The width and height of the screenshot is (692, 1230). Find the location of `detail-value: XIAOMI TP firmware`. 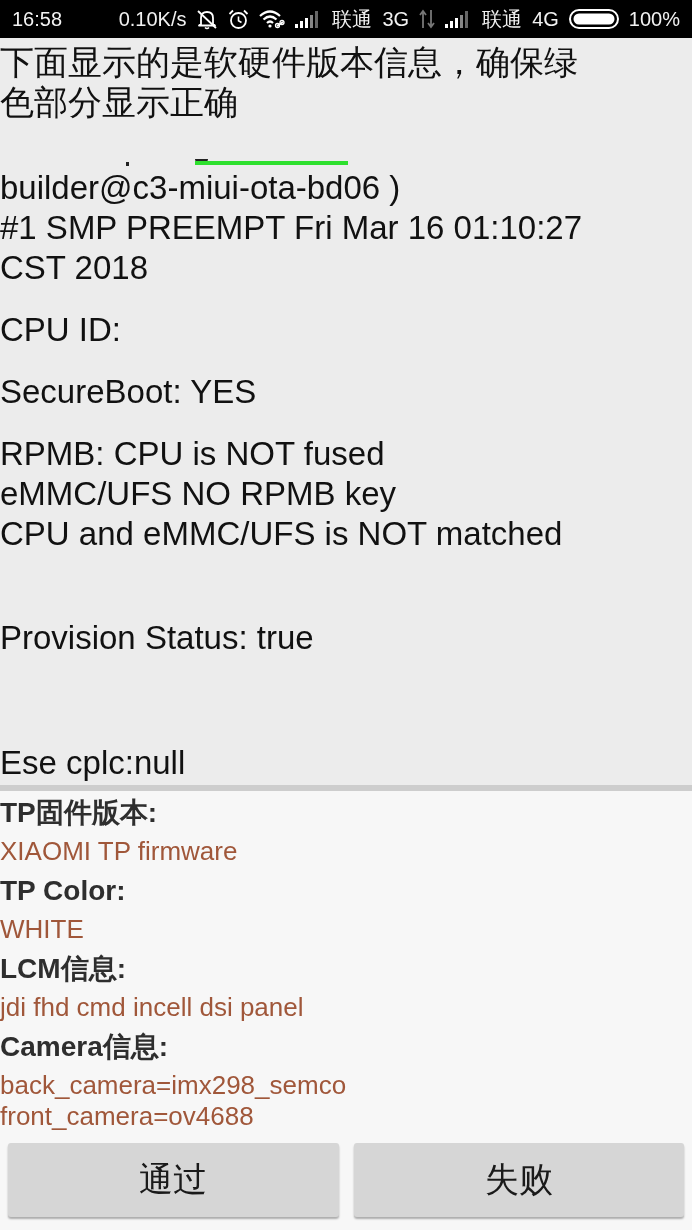

detail-value: XIAOMI TP firmware is located at coordinates (119, 851).